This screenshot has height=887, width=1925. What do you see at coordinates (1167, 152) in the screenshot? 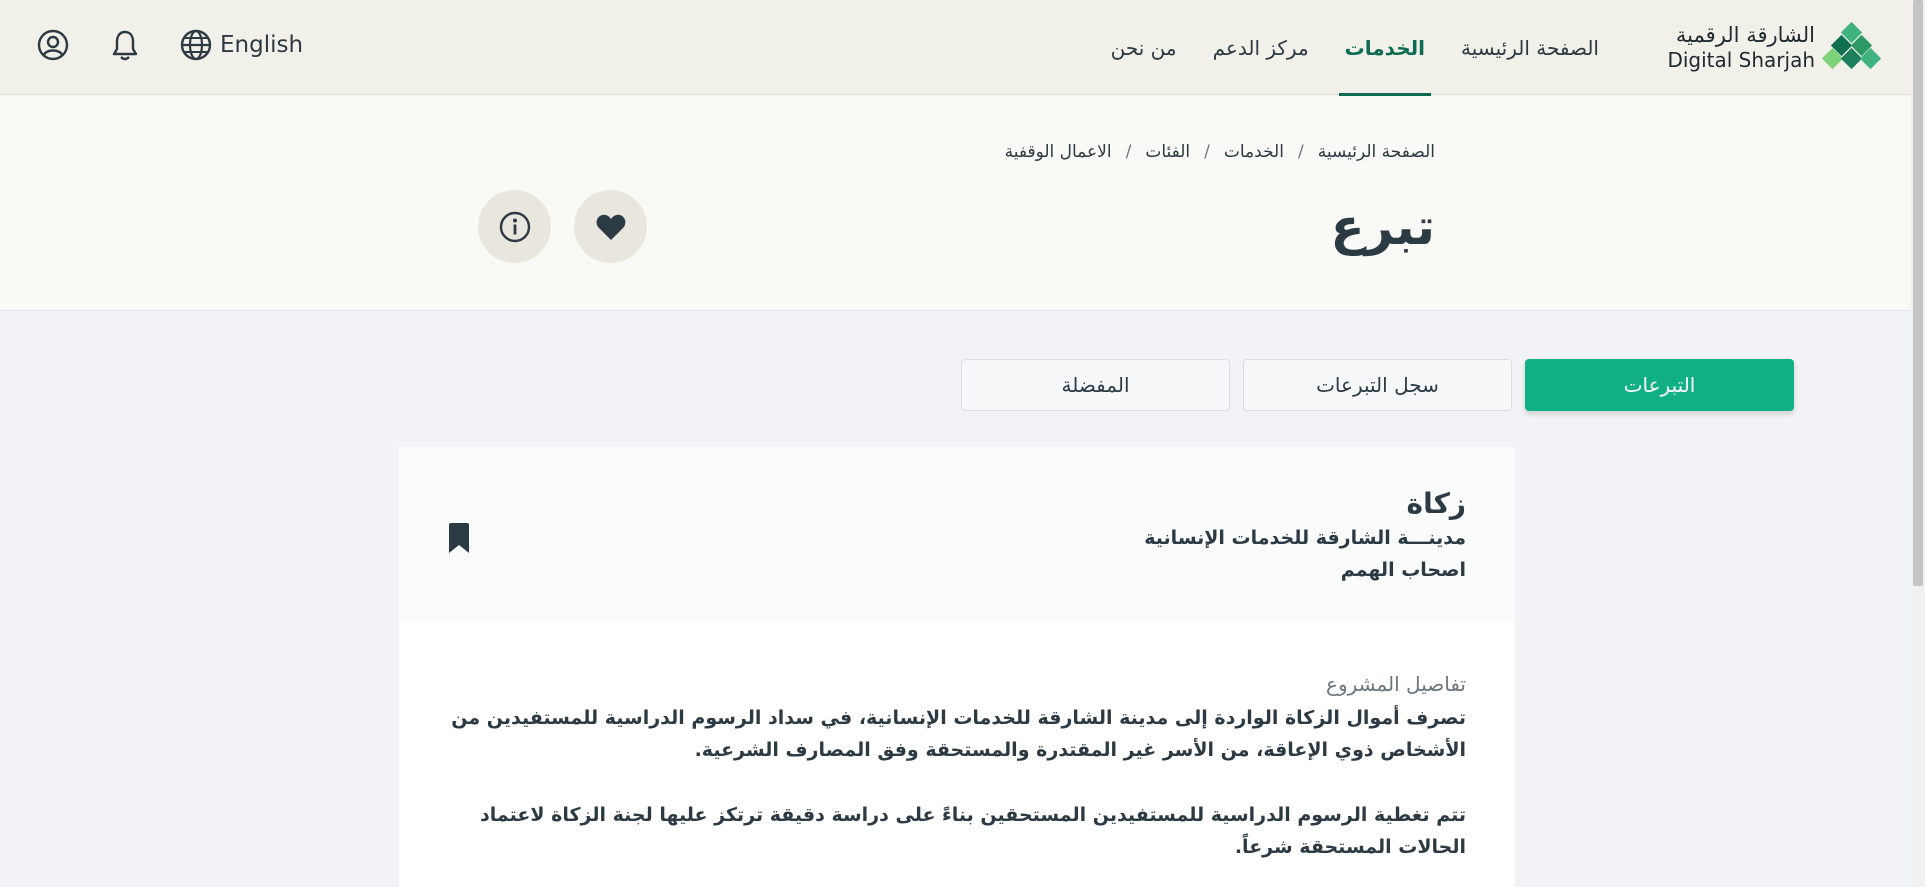
I see `breadcrumb-categories: الفئات` at bounding box center [1167, 152].